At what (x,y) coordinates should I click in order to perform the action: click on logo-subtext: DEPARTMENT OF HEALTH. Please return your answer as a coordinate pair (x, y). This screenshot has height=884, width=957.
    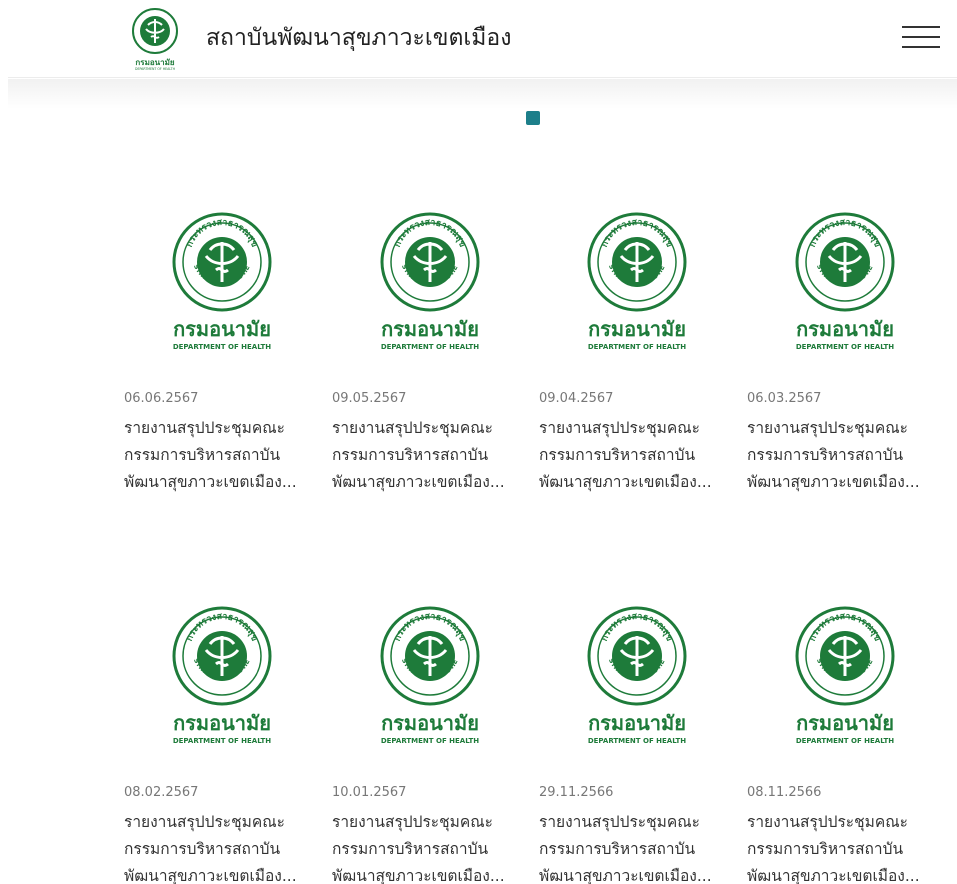
    Looking at the image, I should click on (155, 69).